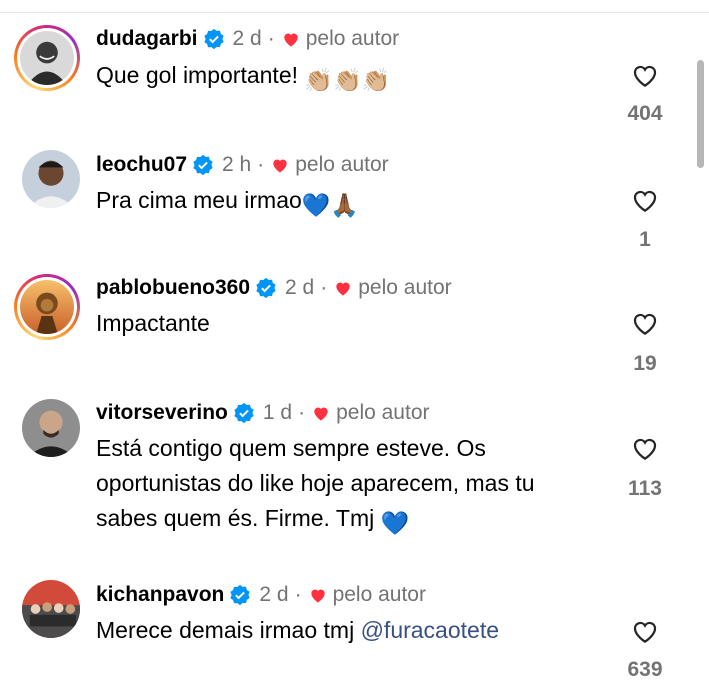  Describe the element at coordinates (237, 164) in the screenshot. I see `comment-time: 2 h` at that location.